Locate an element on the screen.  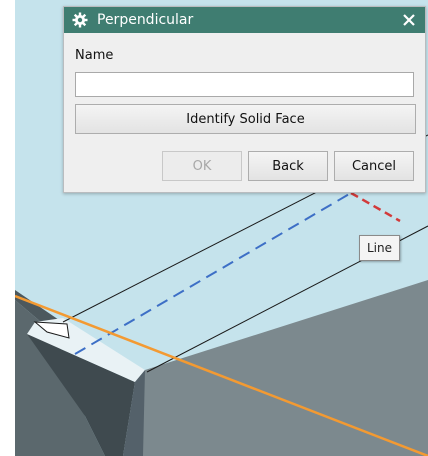
gear-icon is located at coordinates (80, 20).